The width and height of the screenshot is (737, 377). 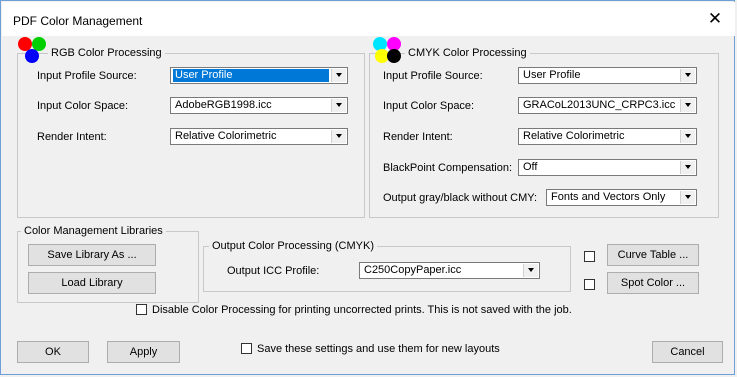 What do you see at coordinates (246, 348) in the screenshot?
I see `save-settings-checkbox` at bounding box center [246, 348].